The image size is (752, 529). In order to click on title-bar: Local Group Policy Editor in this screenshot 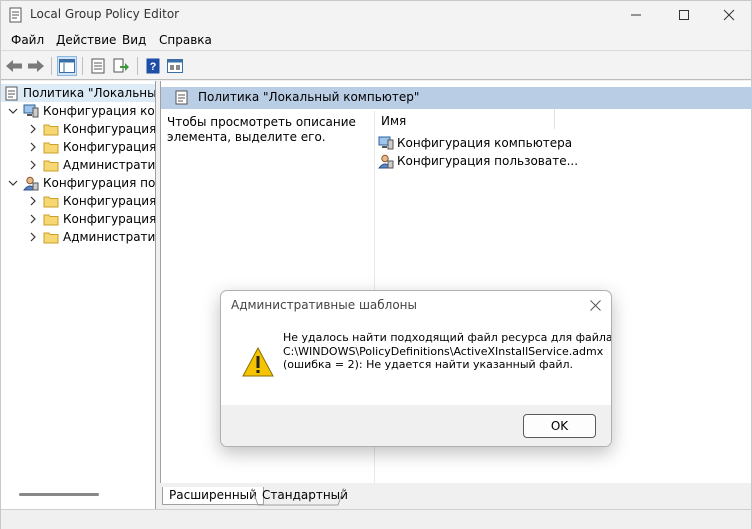, I will do `click(376, 15)`.